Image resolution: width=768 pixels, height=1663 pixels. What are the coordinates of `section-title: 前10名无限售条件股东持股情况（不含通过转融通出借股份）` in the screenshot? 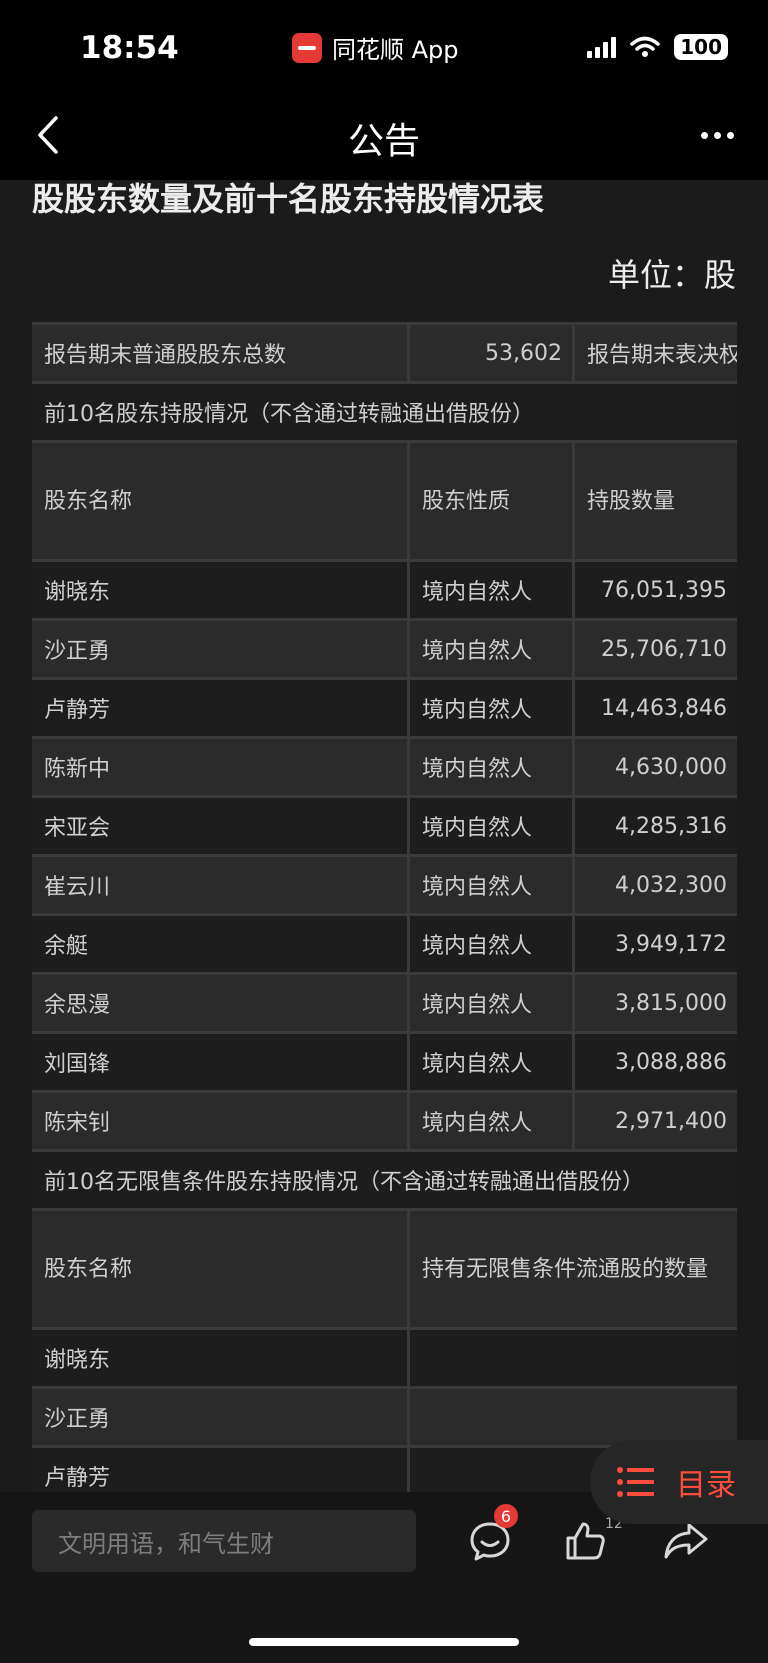 It's located at (344, 1182).